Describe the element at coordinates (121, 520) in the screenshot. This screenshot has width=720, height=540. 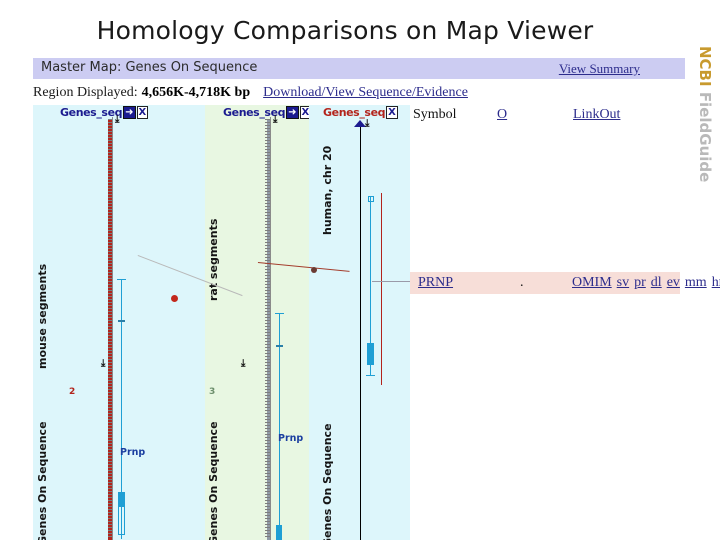
I see `gene-utr-box-mouse` at that location.